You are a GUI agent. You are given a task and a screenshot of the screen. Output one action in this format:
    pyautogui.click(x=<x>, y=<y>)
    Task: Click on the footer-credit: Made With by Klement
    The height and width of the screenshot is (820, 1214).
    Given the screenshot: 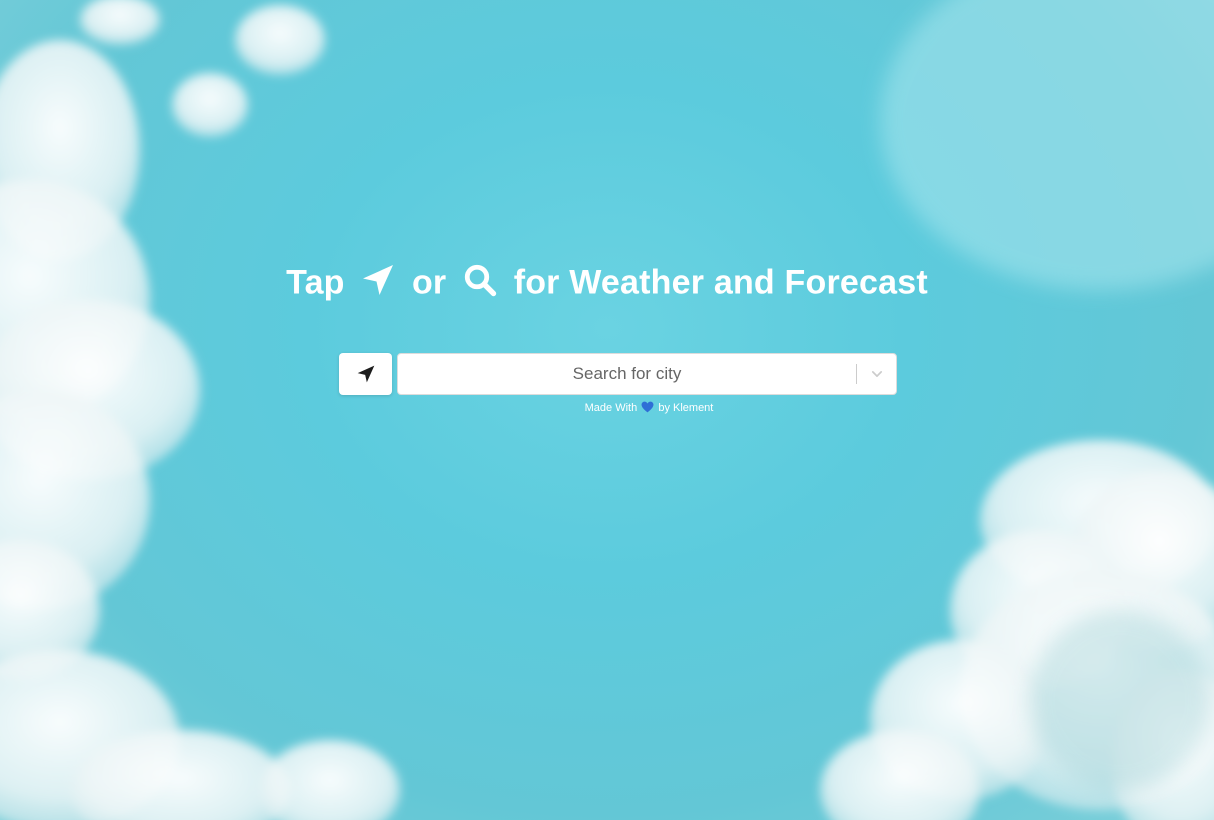 What is the action you would take?
    pyautogui.click(x=607, y=407)
    